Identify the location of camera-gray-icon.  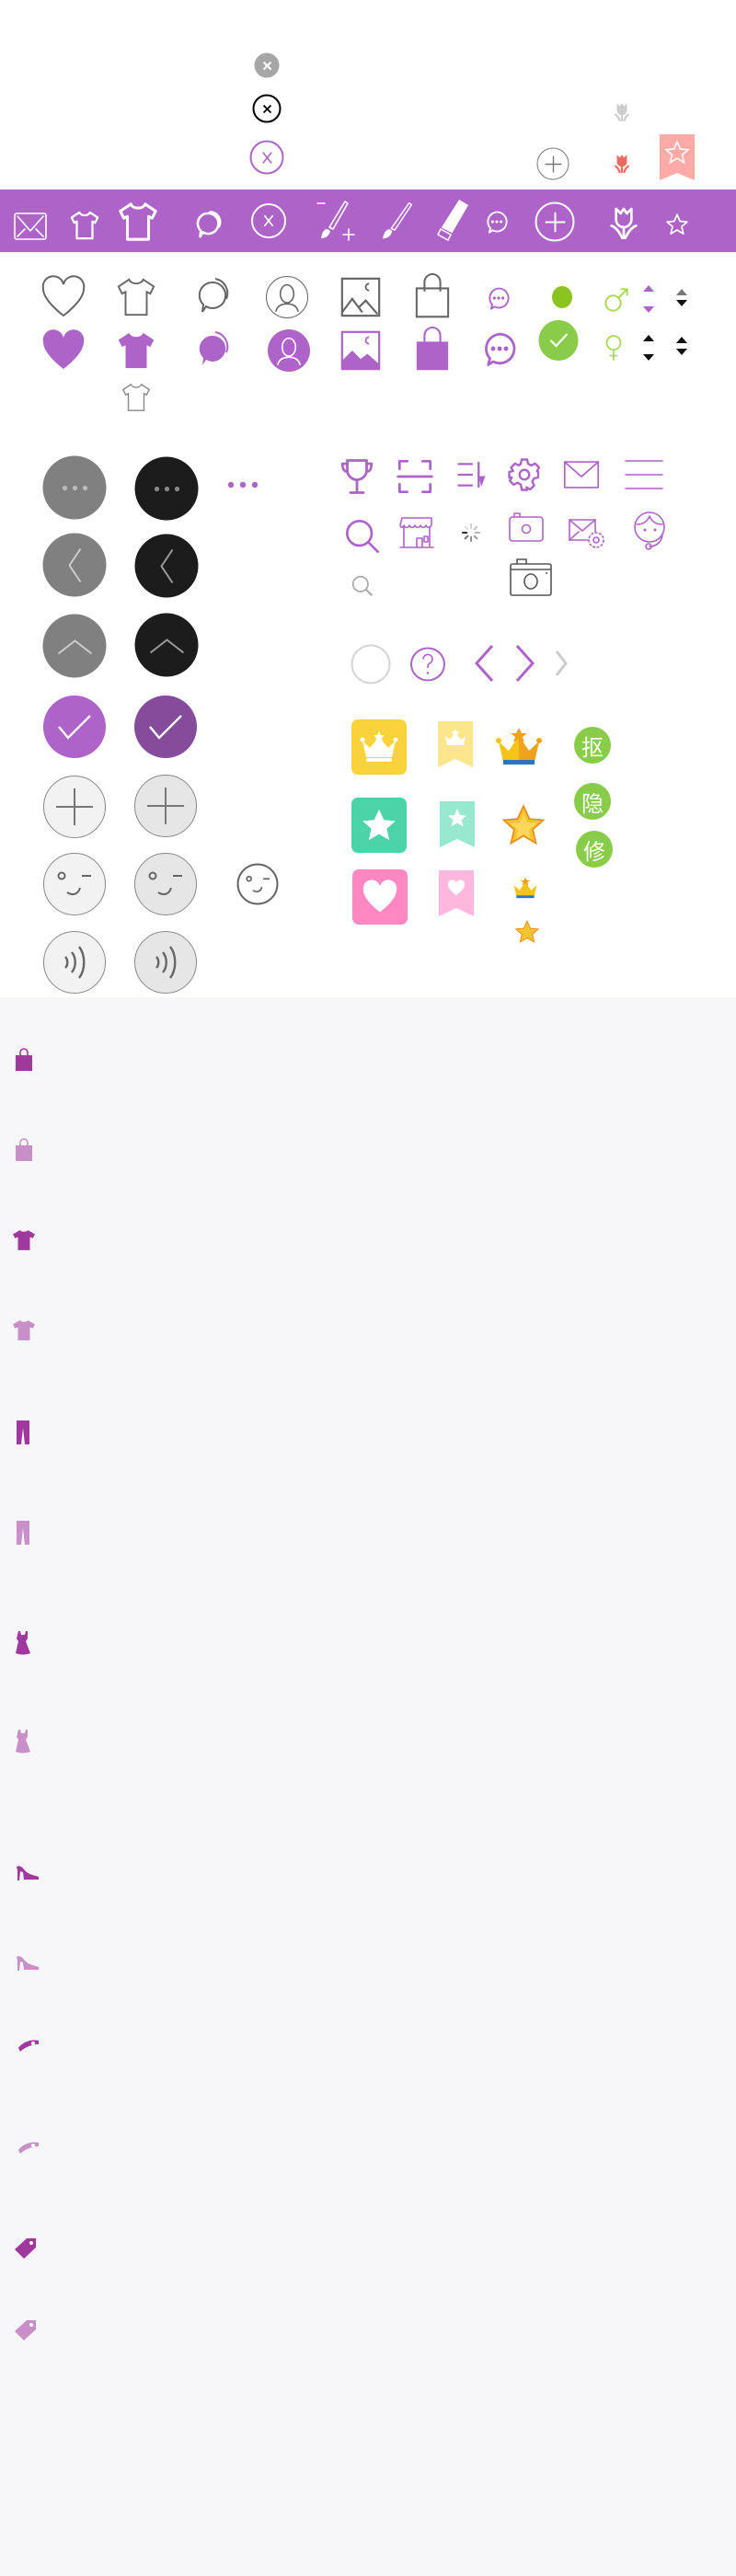
(531, 577).